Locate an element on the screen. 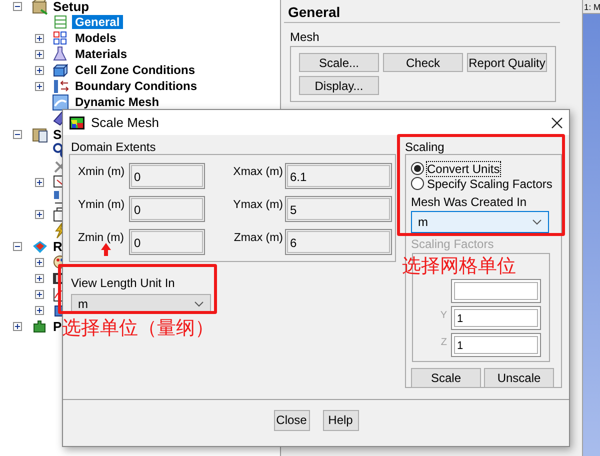 Image resolution: width=600 pixels, height=456 pixels. value-field is located at coordinates (496, 291).